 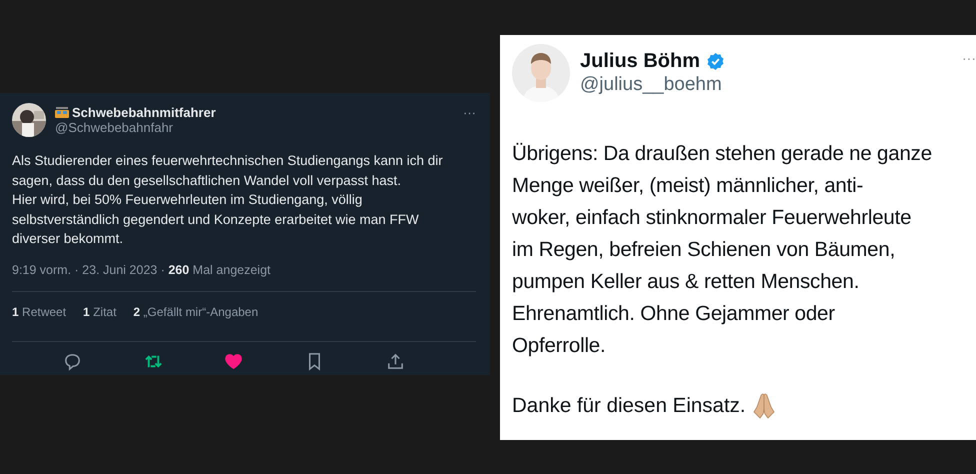 I want to click on stat-link: 1 Retweet, so click(x=39, y=315).